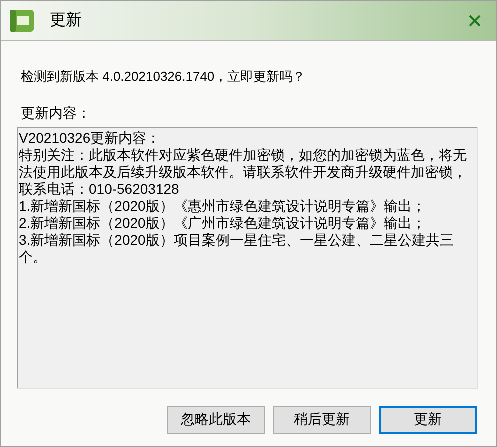 The width and height of the screenshot is (497, 447). Describe the element at coordinates (223, 206) in the screenshot. I see `release-note-line: 1.新增新国标（2020版）《惠州市绿色建筑设计说明专篇》输出；` at that location.